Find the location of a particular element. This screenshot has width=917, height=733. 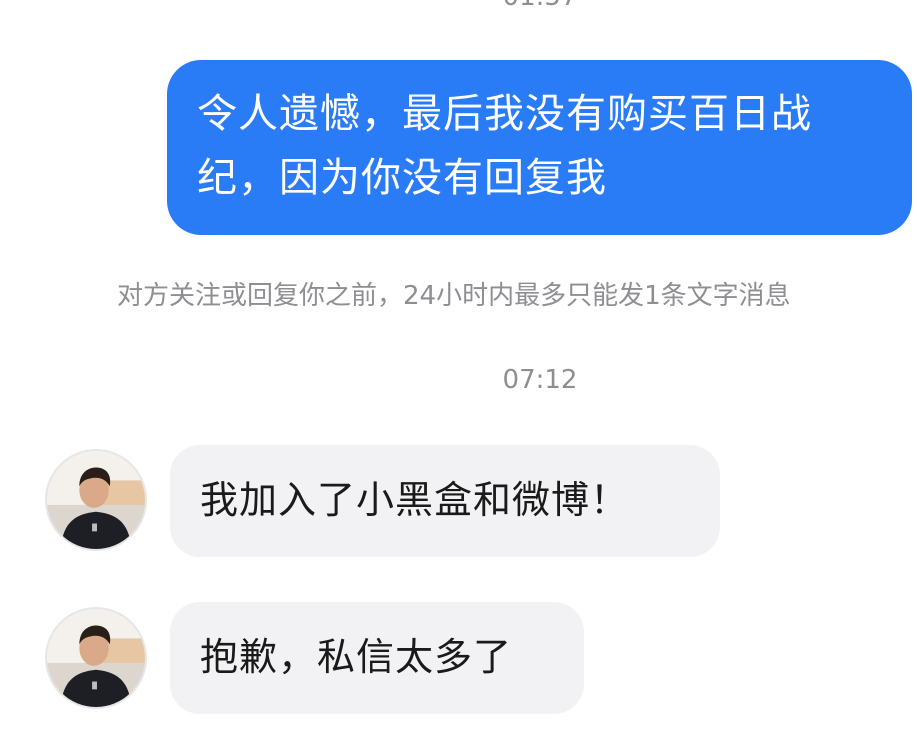

message-timestamp: 01:57 is located at coordinates (458, 6).